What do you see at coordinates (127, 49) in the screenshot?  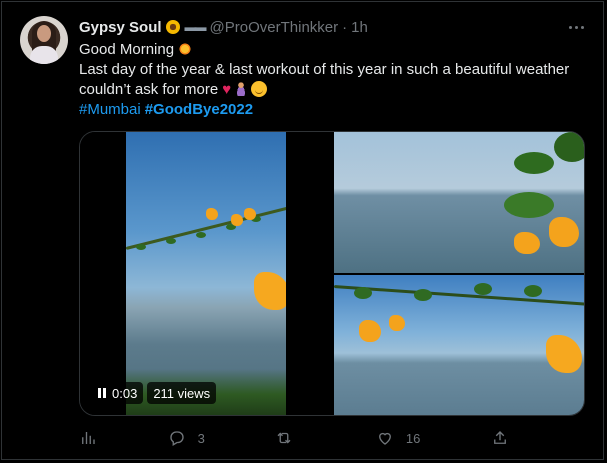 I see `tweet-line-1: Good Morning` at bounding box center [127, 49].